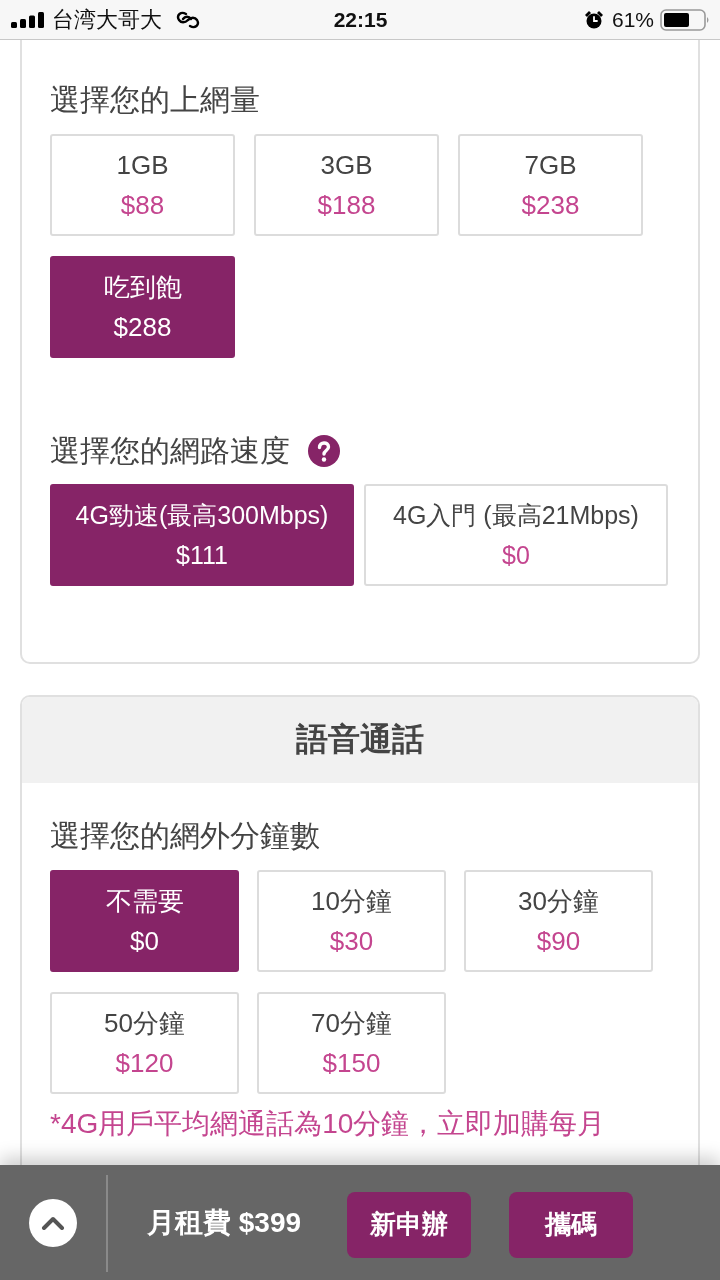 The image size is (720, 1280). Describe the element at coordinates (328, 1124) in the screenshot. I see `promo-note: *4G用戶平均網通話為10分鐘，立即加購每月` at that location.